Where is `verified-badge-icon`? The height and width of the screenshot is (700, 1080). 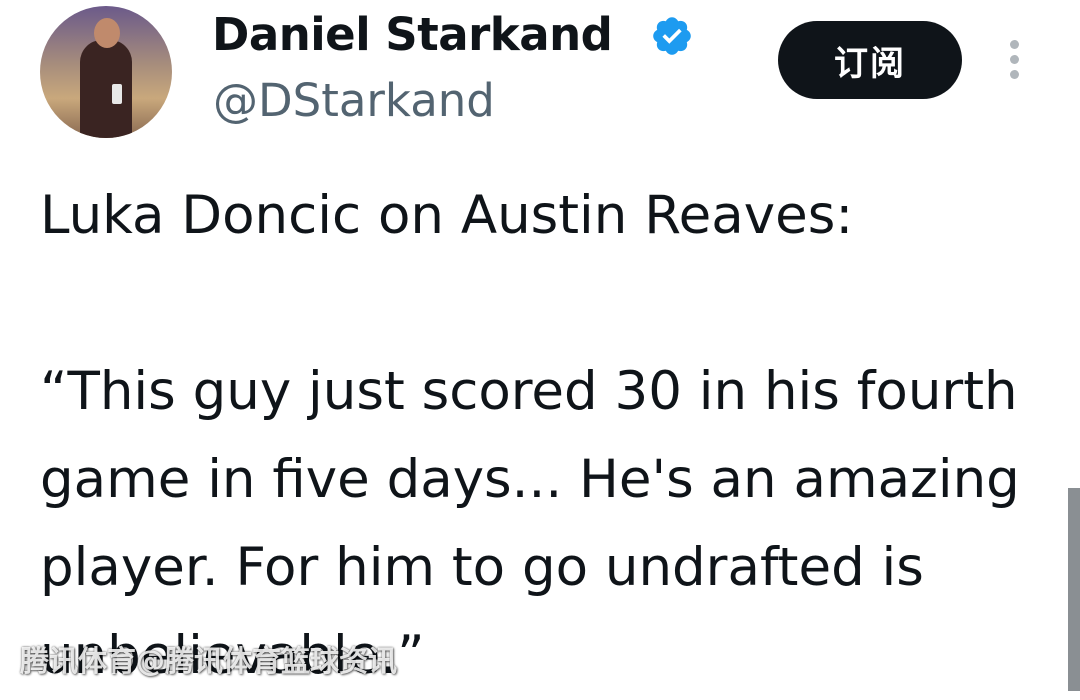 verified-badge-icon is located at coordinates (672, 36).